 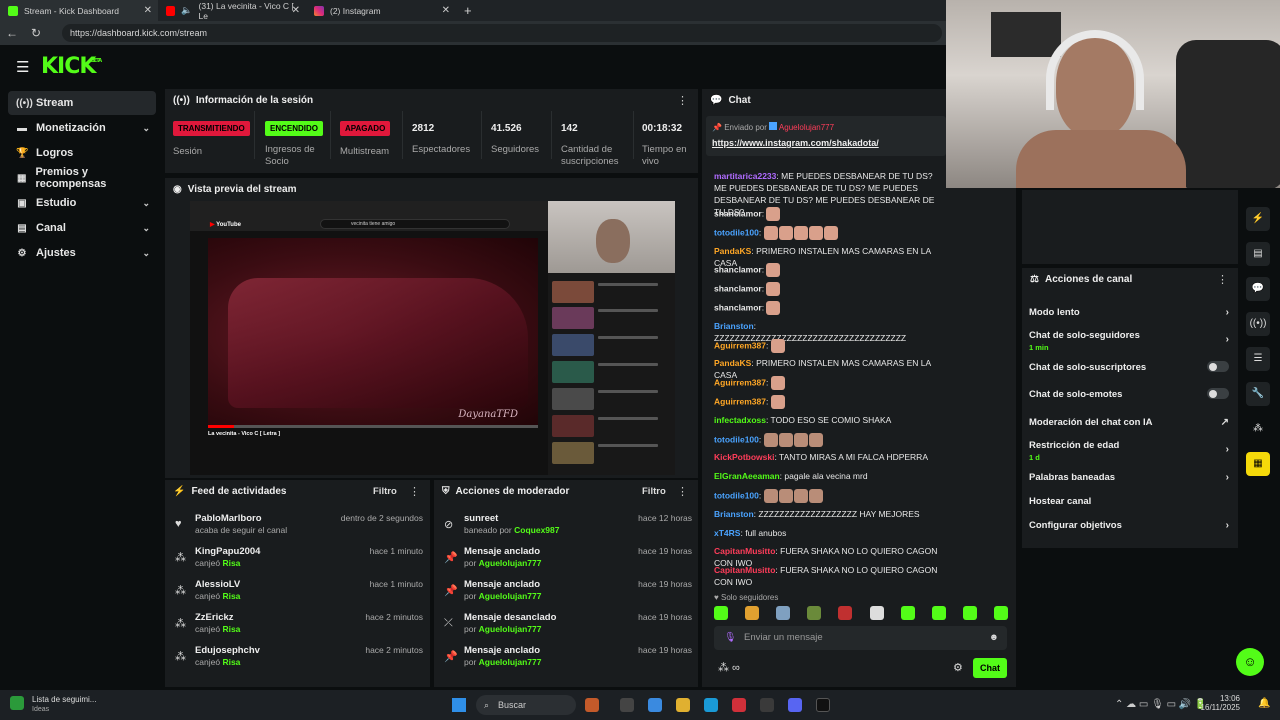 What do you see at coordinates (502, 33) in the screenshot?
I see `url-field: https://dashboard.kick.com/stream` at bounding box center [502, 33].